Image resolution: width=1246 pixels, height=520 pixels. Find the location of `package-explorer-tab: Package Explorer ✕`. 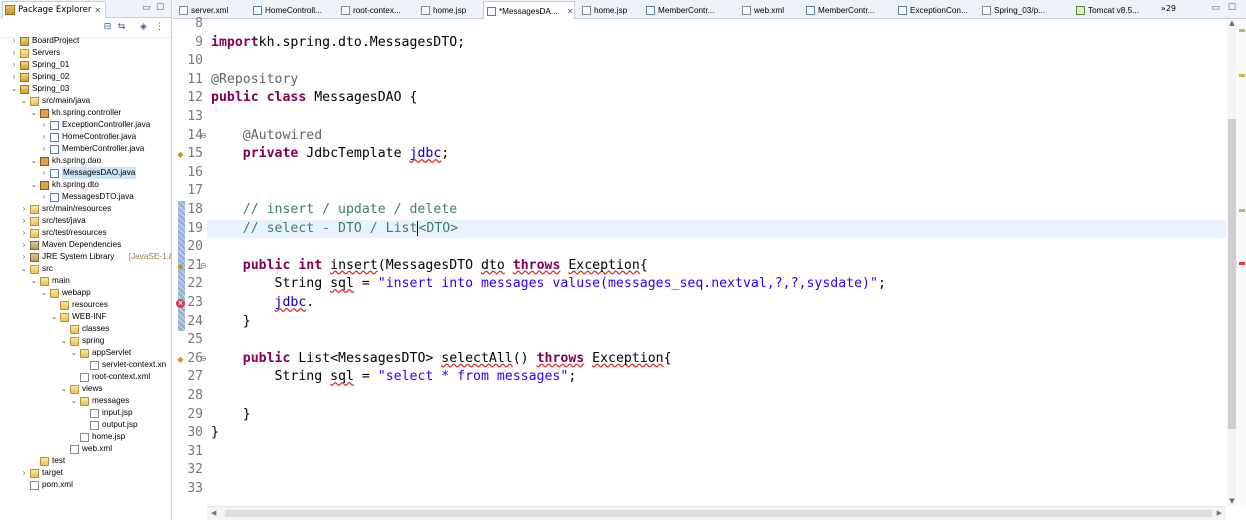

package-explorer-tab: Package Explorer ✕ is located at coordinates (54, 9).